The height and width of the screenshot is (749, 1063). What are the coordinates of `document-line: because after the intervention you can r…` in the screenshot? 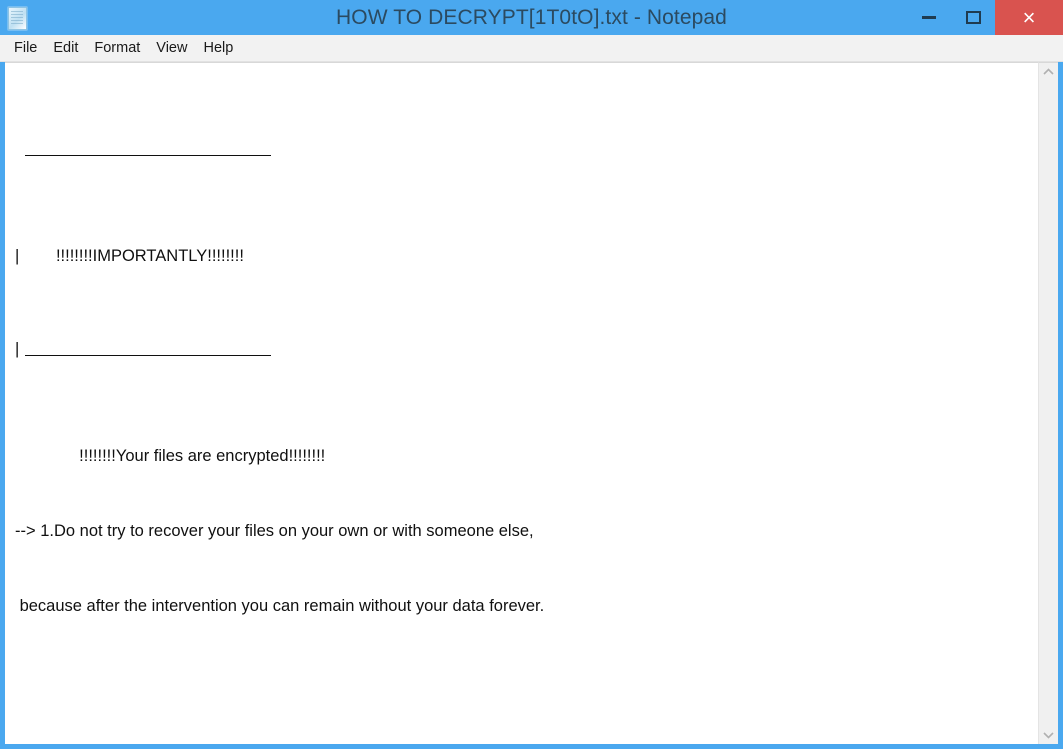 It's located at (280, 606).